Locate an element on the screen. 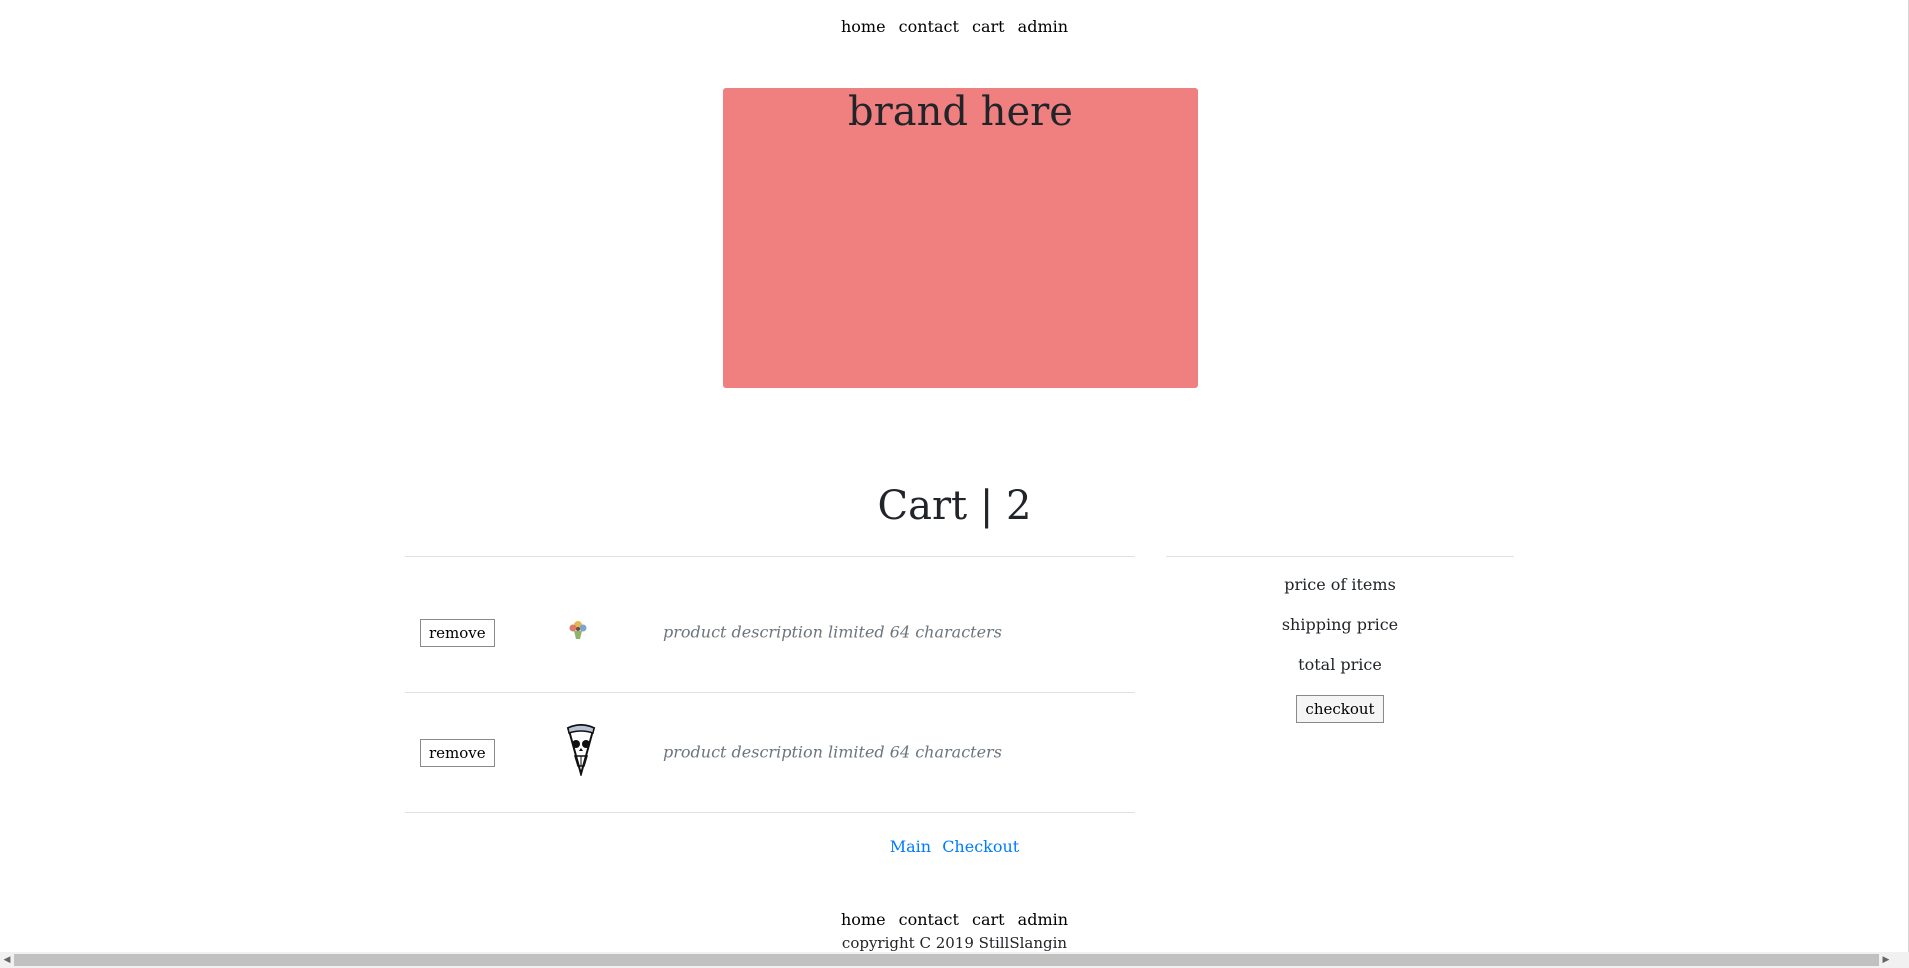  brand-banner: brand here is located at coordinates (960, 238).